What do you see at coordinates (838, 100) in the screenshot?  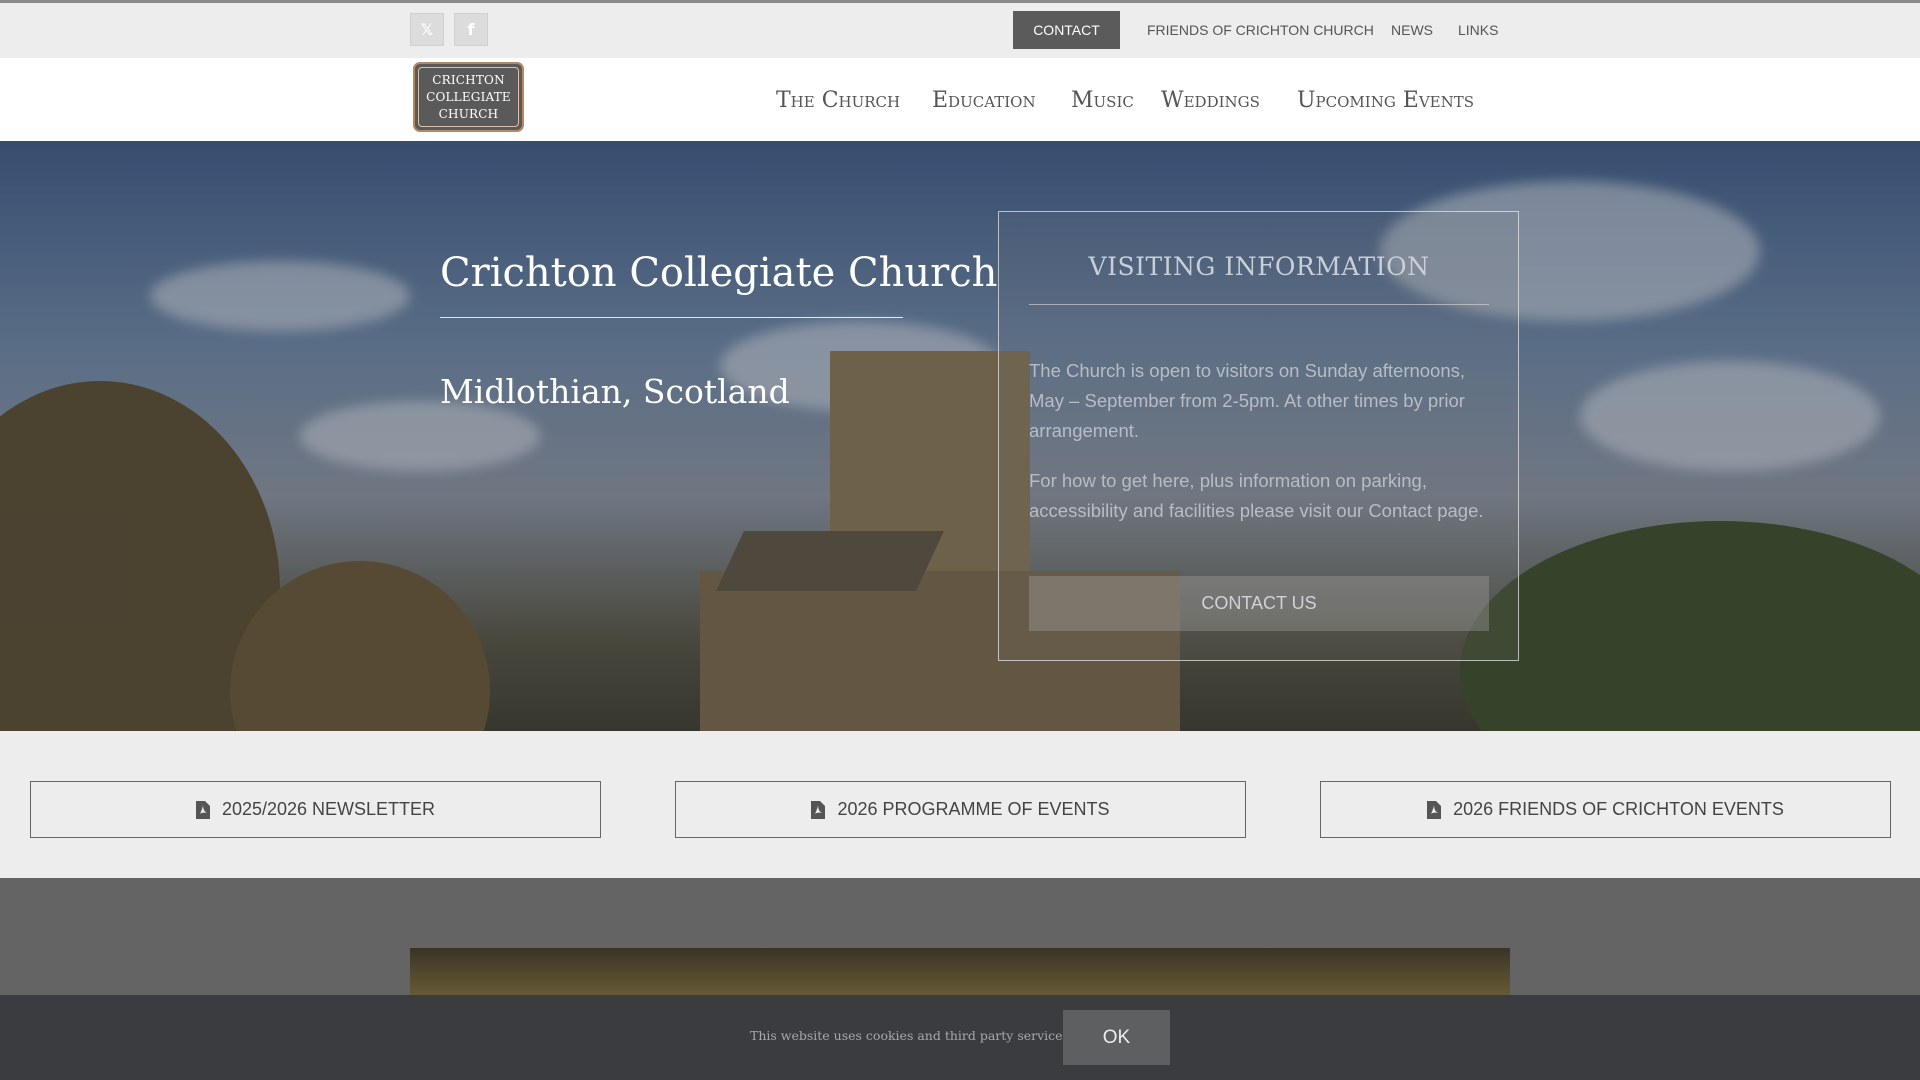 I see `nav-the-church: The Church` at bounding box center [838, 100].